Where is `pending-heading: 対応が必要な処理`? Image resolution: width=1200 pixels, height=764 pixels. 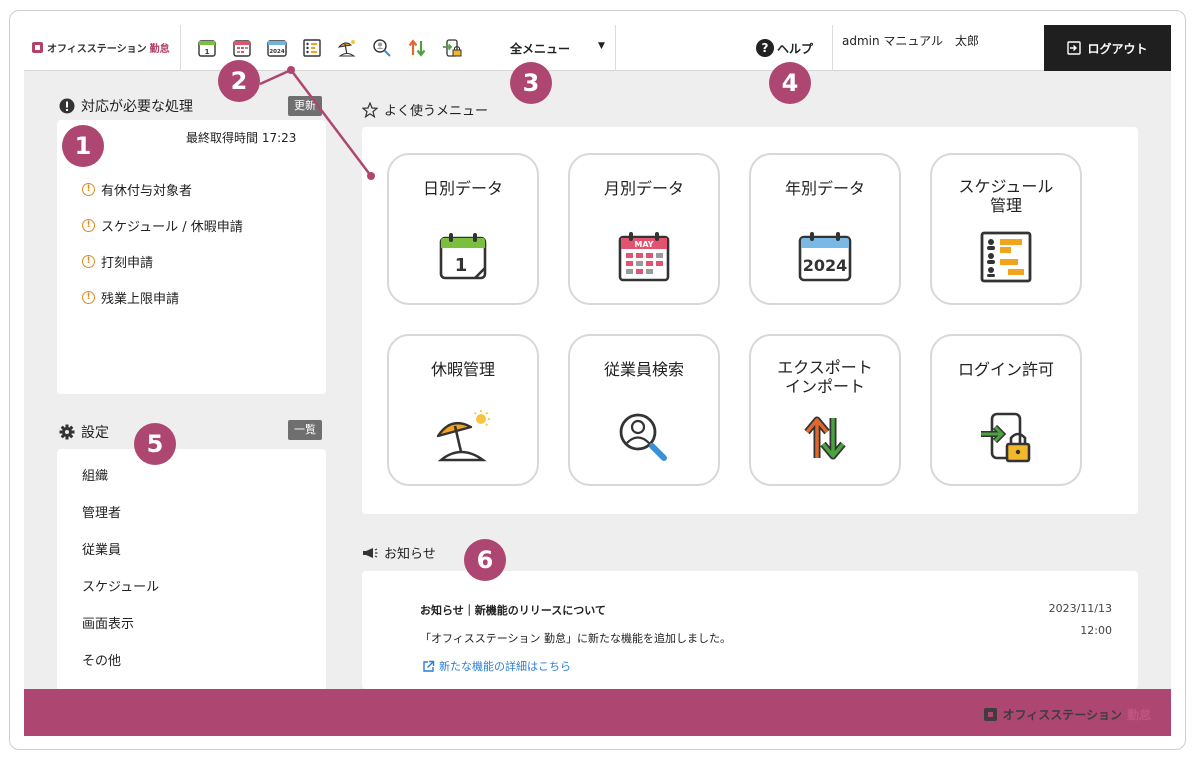
pending-heading: 対応が必要な処理 is located at coordinates (126, 106).